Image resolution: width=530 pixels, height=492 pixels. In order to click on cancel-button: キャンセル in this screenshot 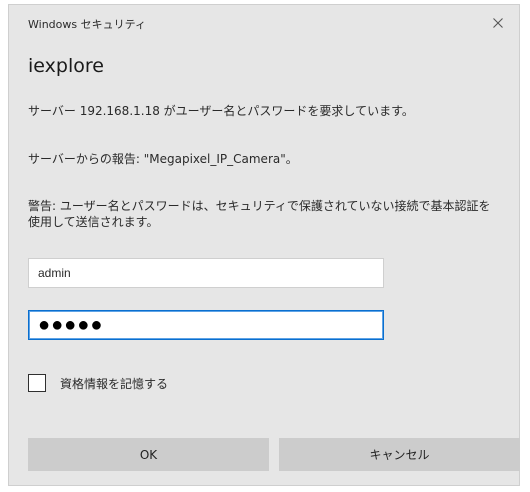, I will do `click(399, 454)`.